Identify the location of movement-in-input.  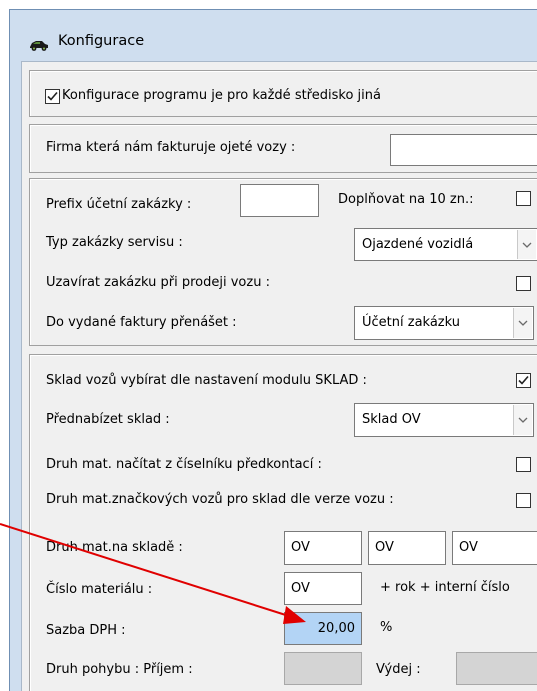
(323, 668).